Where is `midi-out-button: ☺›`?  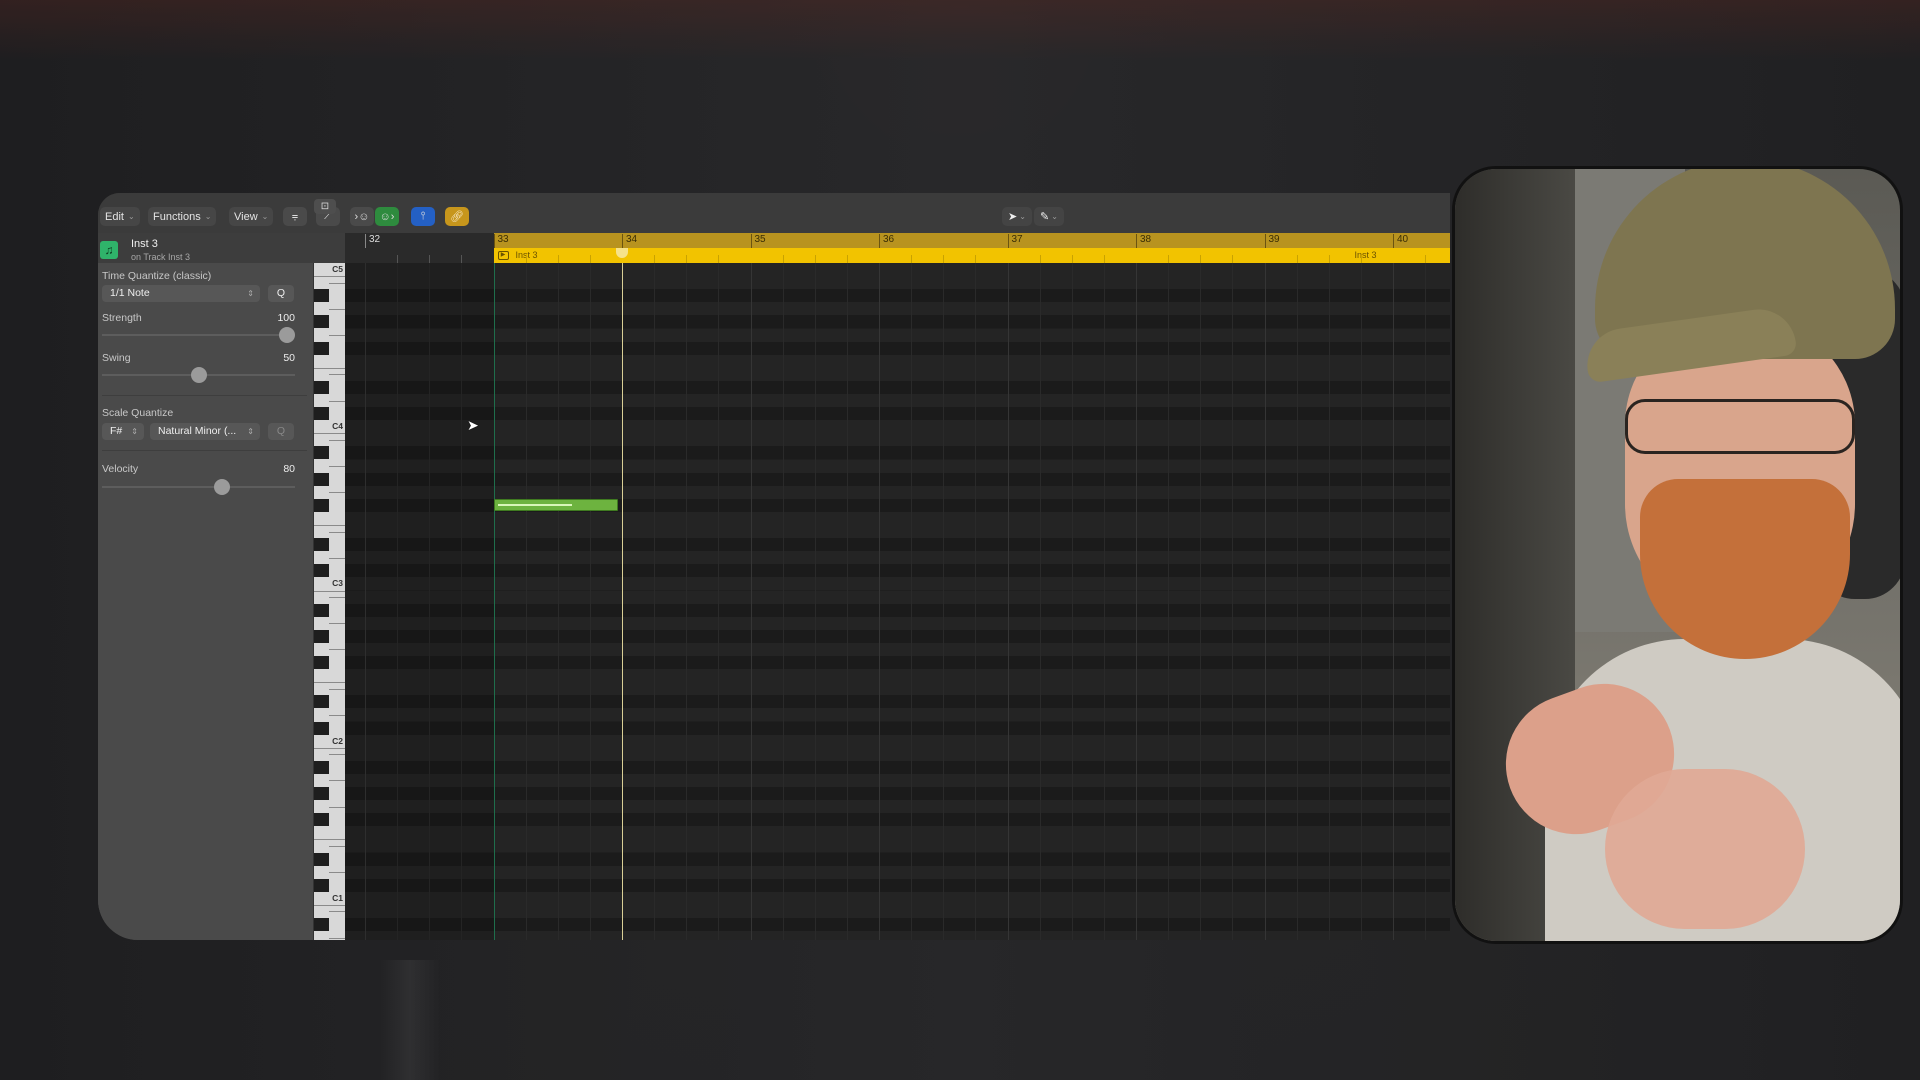
midi-out-button: ☺› is located at coordinates (387, 216).